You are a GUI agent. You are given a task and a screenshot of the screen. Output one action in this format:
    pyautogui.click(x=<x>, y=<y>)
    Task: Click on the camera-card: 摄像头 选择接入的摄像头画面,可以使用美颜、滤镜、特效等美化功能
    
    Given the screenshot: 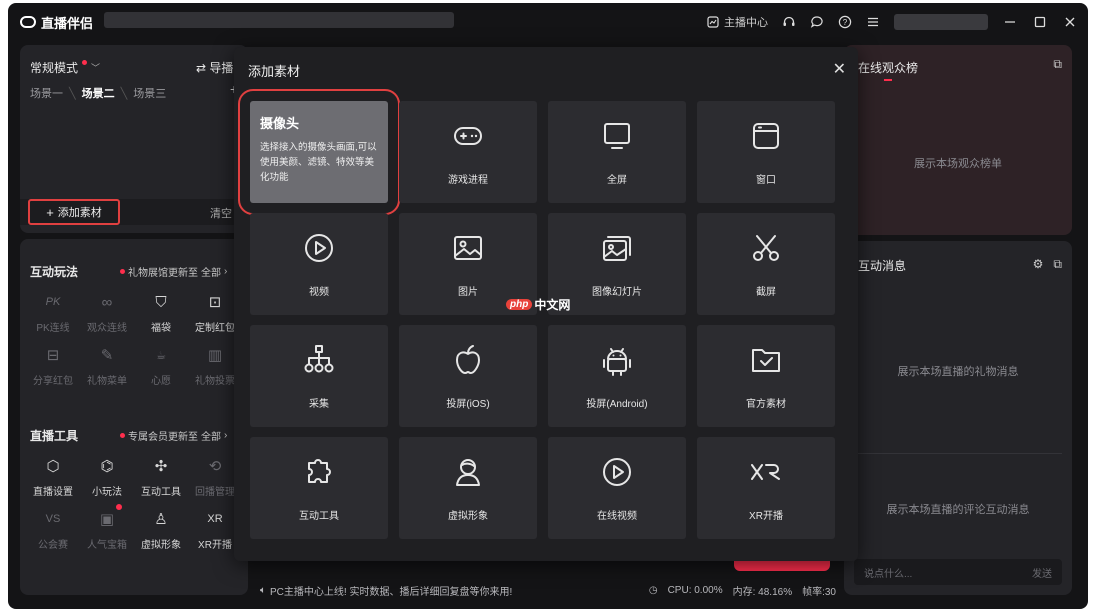 What is the action you would take?
    pyautogui.click(x=319, y=152)
    